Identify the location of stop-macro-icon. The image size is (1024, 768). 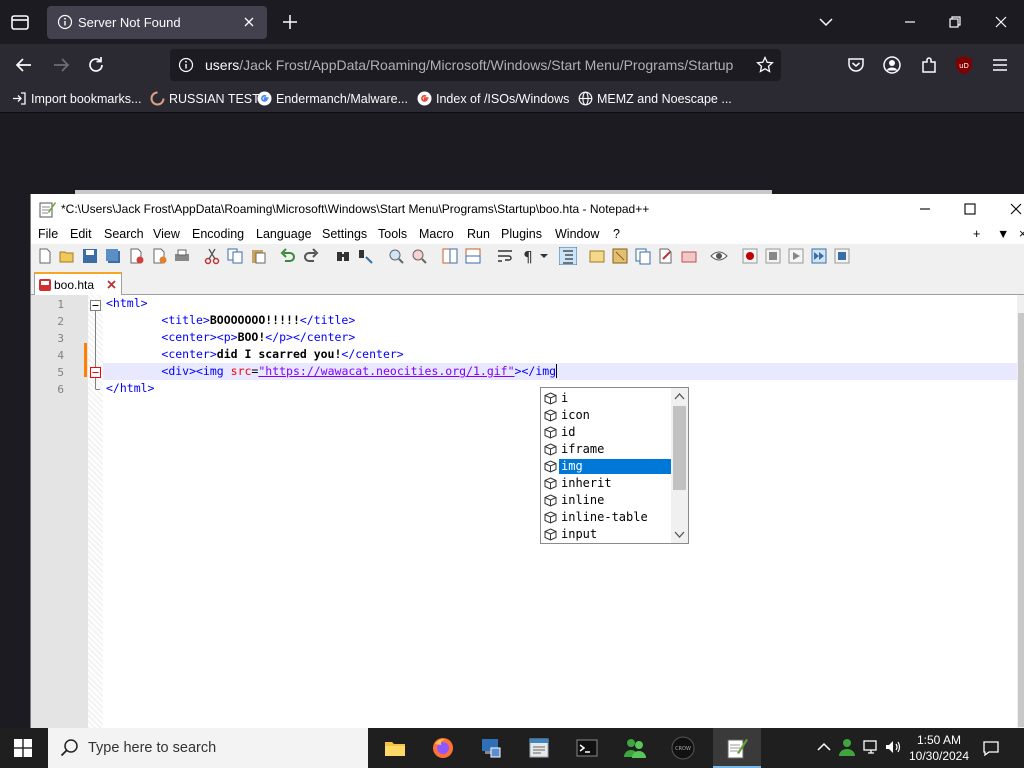
(773, 256).